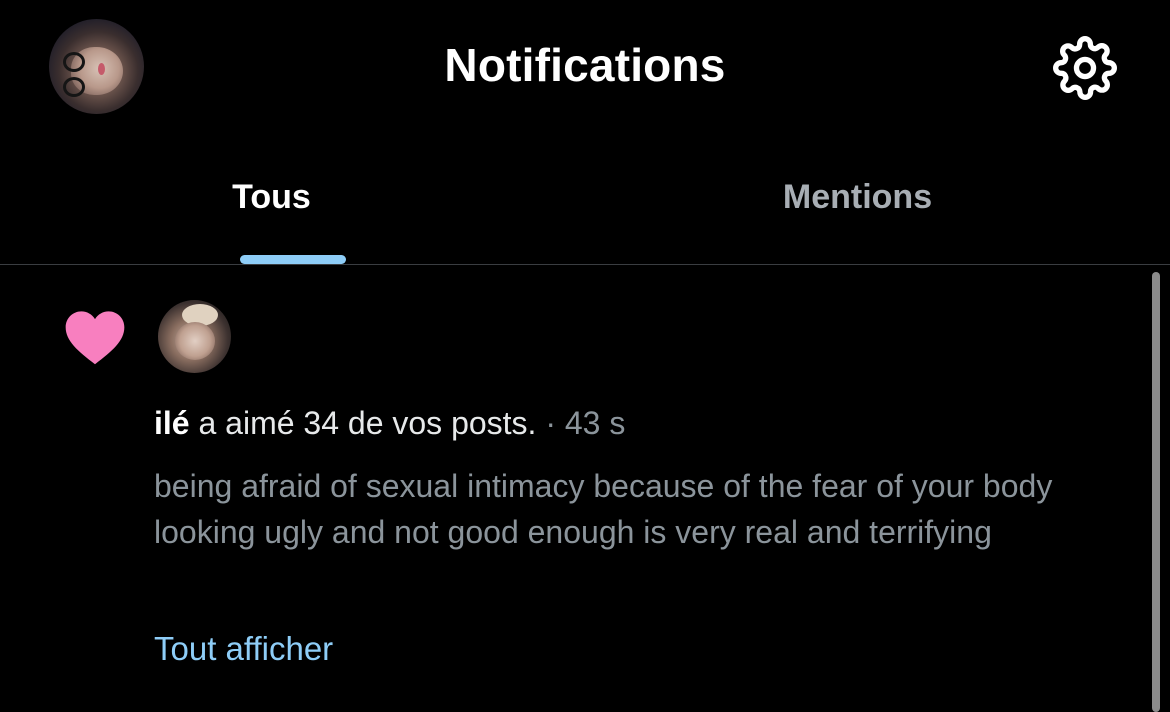 The width and height of the screenshot is (1170, 712). I want to click on timestamp: 43 s, so click(595, 423).